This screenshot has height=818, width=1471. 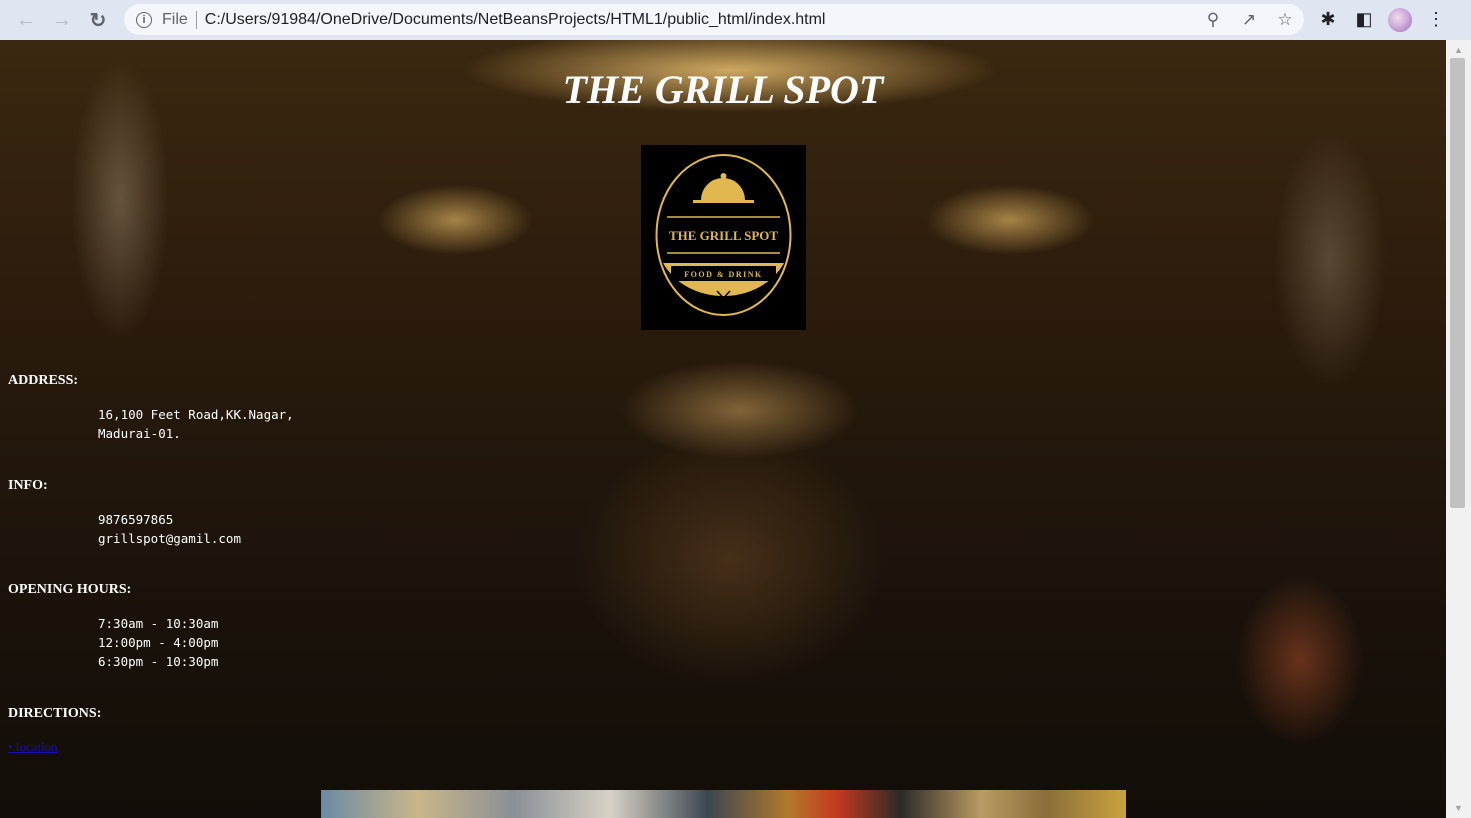 What do you see at coordinates (1400, 19) in the screenshot?
I see `profile-avatar` at bounding box center [1400, 19].